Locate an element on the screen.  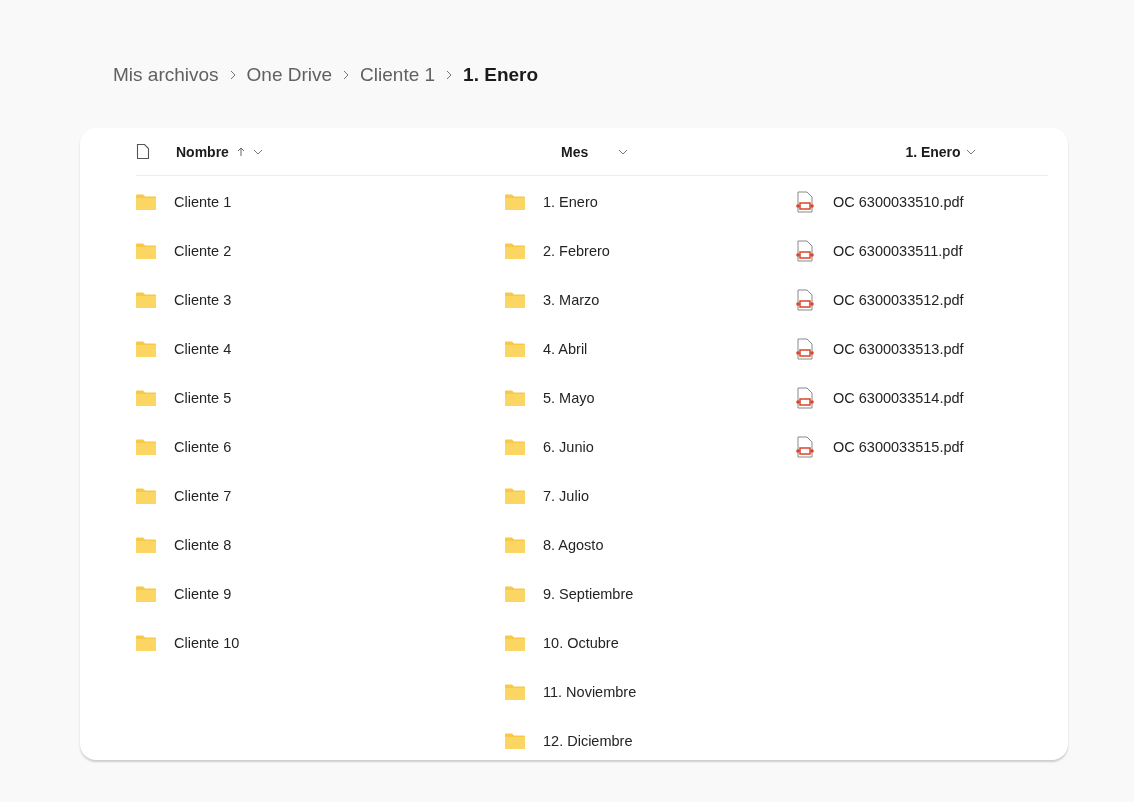
file-icon is located at coordinates (143, 151).